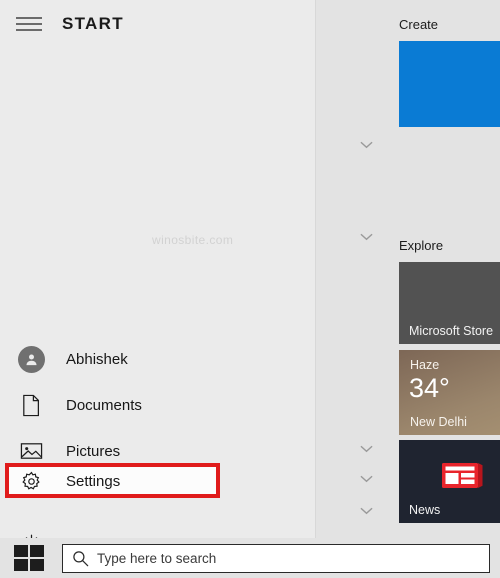  Describe the element at coordinates (158, 405) in the screenshot. I see `sidebar-item-documents: Documents` at that location.